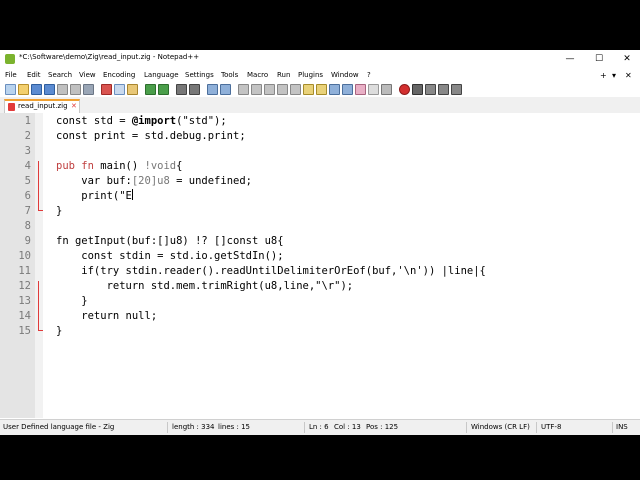  I want to click on menu-language: Language, so click(161, 75).